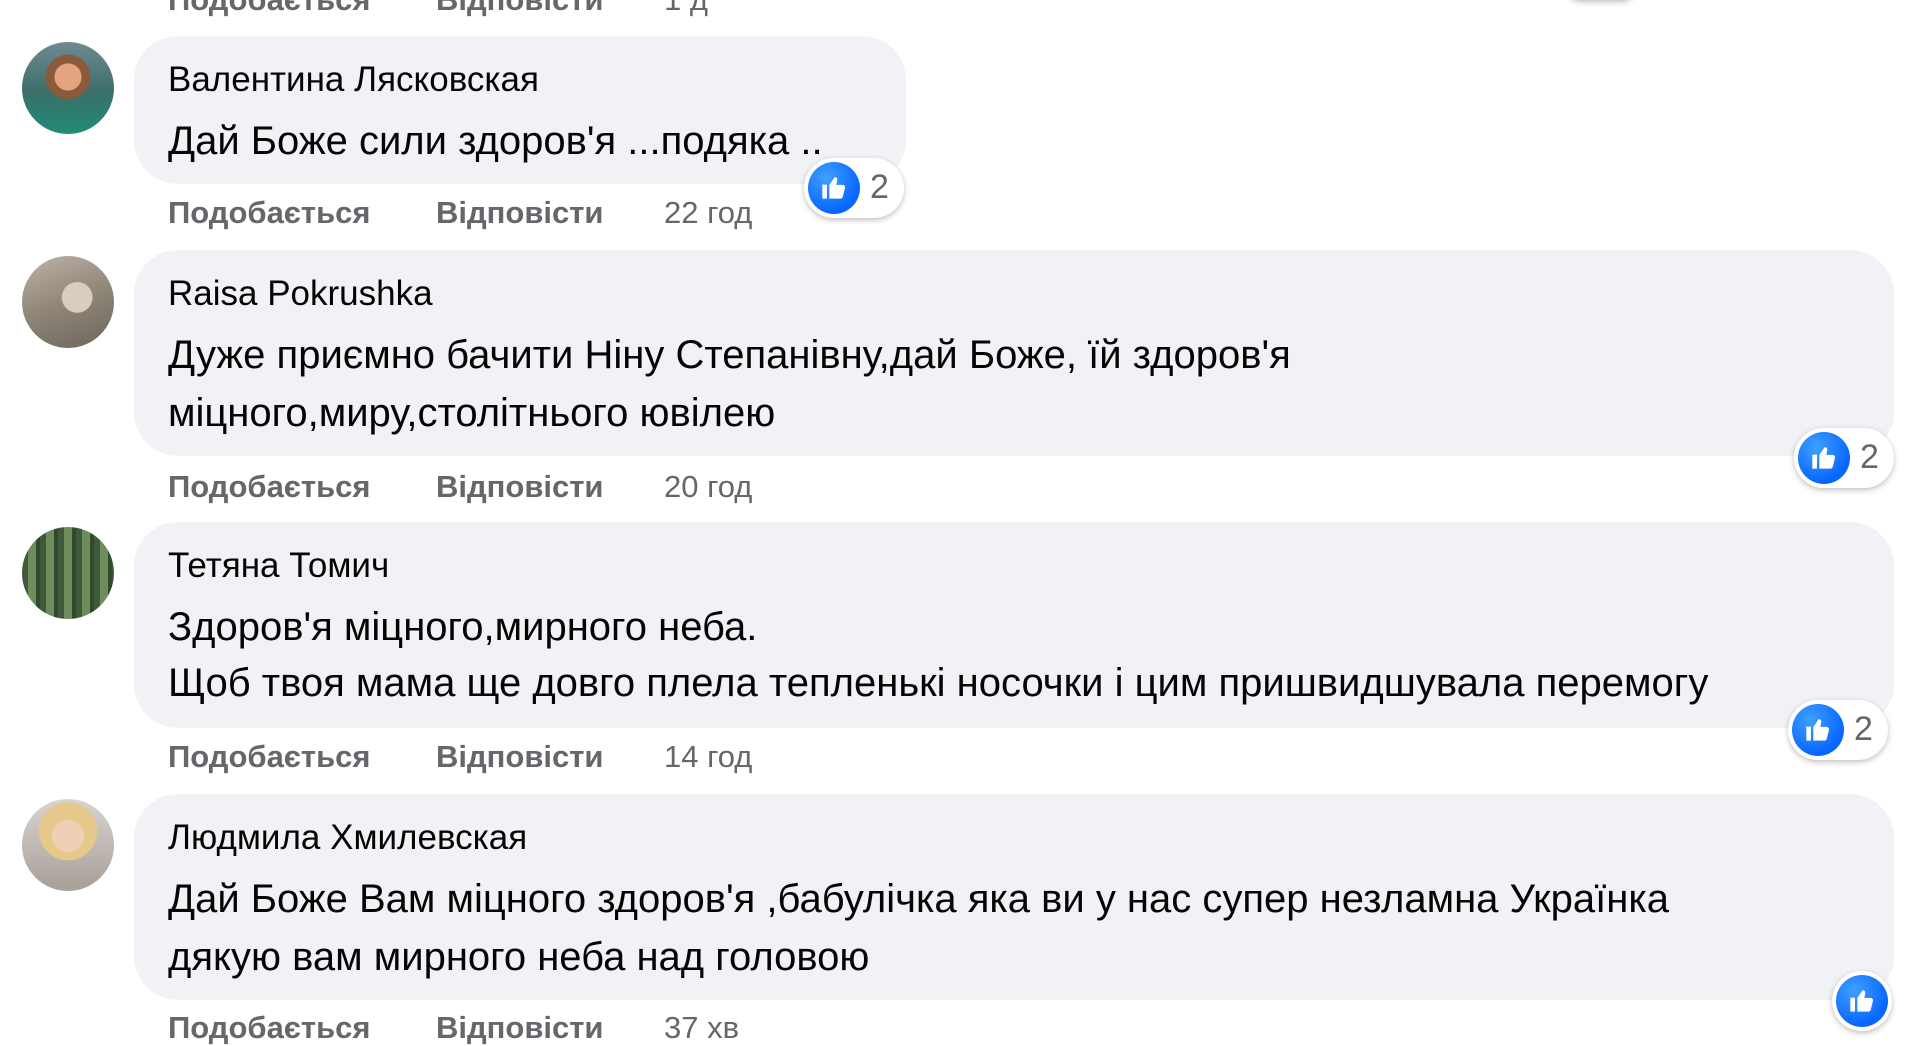 The image size is (1920, 1046). Describe the element at coordinates (353, 80) in the screenshot. I see `comment-author: Валентина Лясковская` at that location.